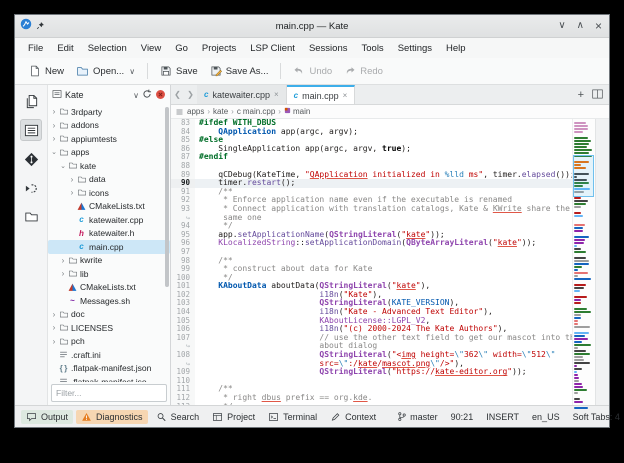 The width and height of the screenshot is (624, 463). Describe the element at coordinates (136, 95) in the screenshot. I see `project-selector-chevron-icon: ∨` at that location.